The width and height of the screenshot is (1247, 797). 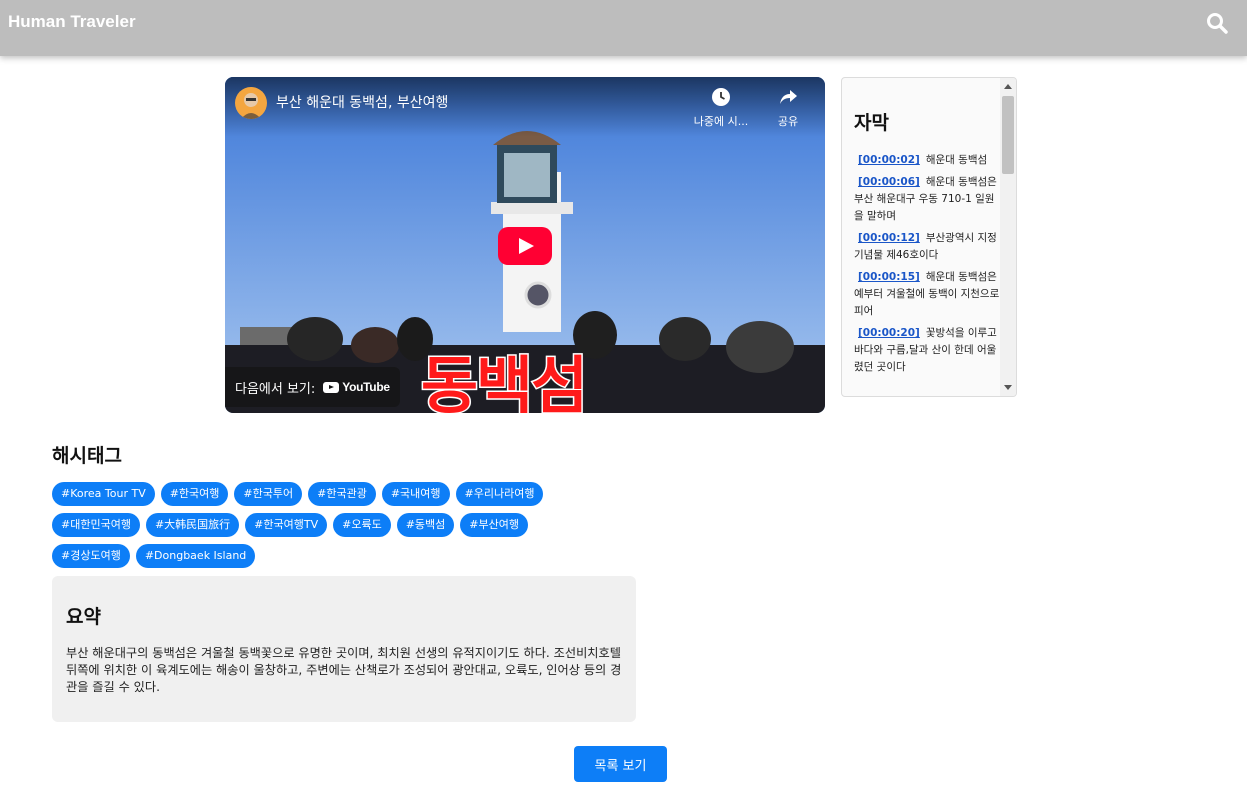 I want to click on subtitle-item: [00:00:12] 부산광역시 지정 기념물 제46호이다, so click(x=928, y=247).